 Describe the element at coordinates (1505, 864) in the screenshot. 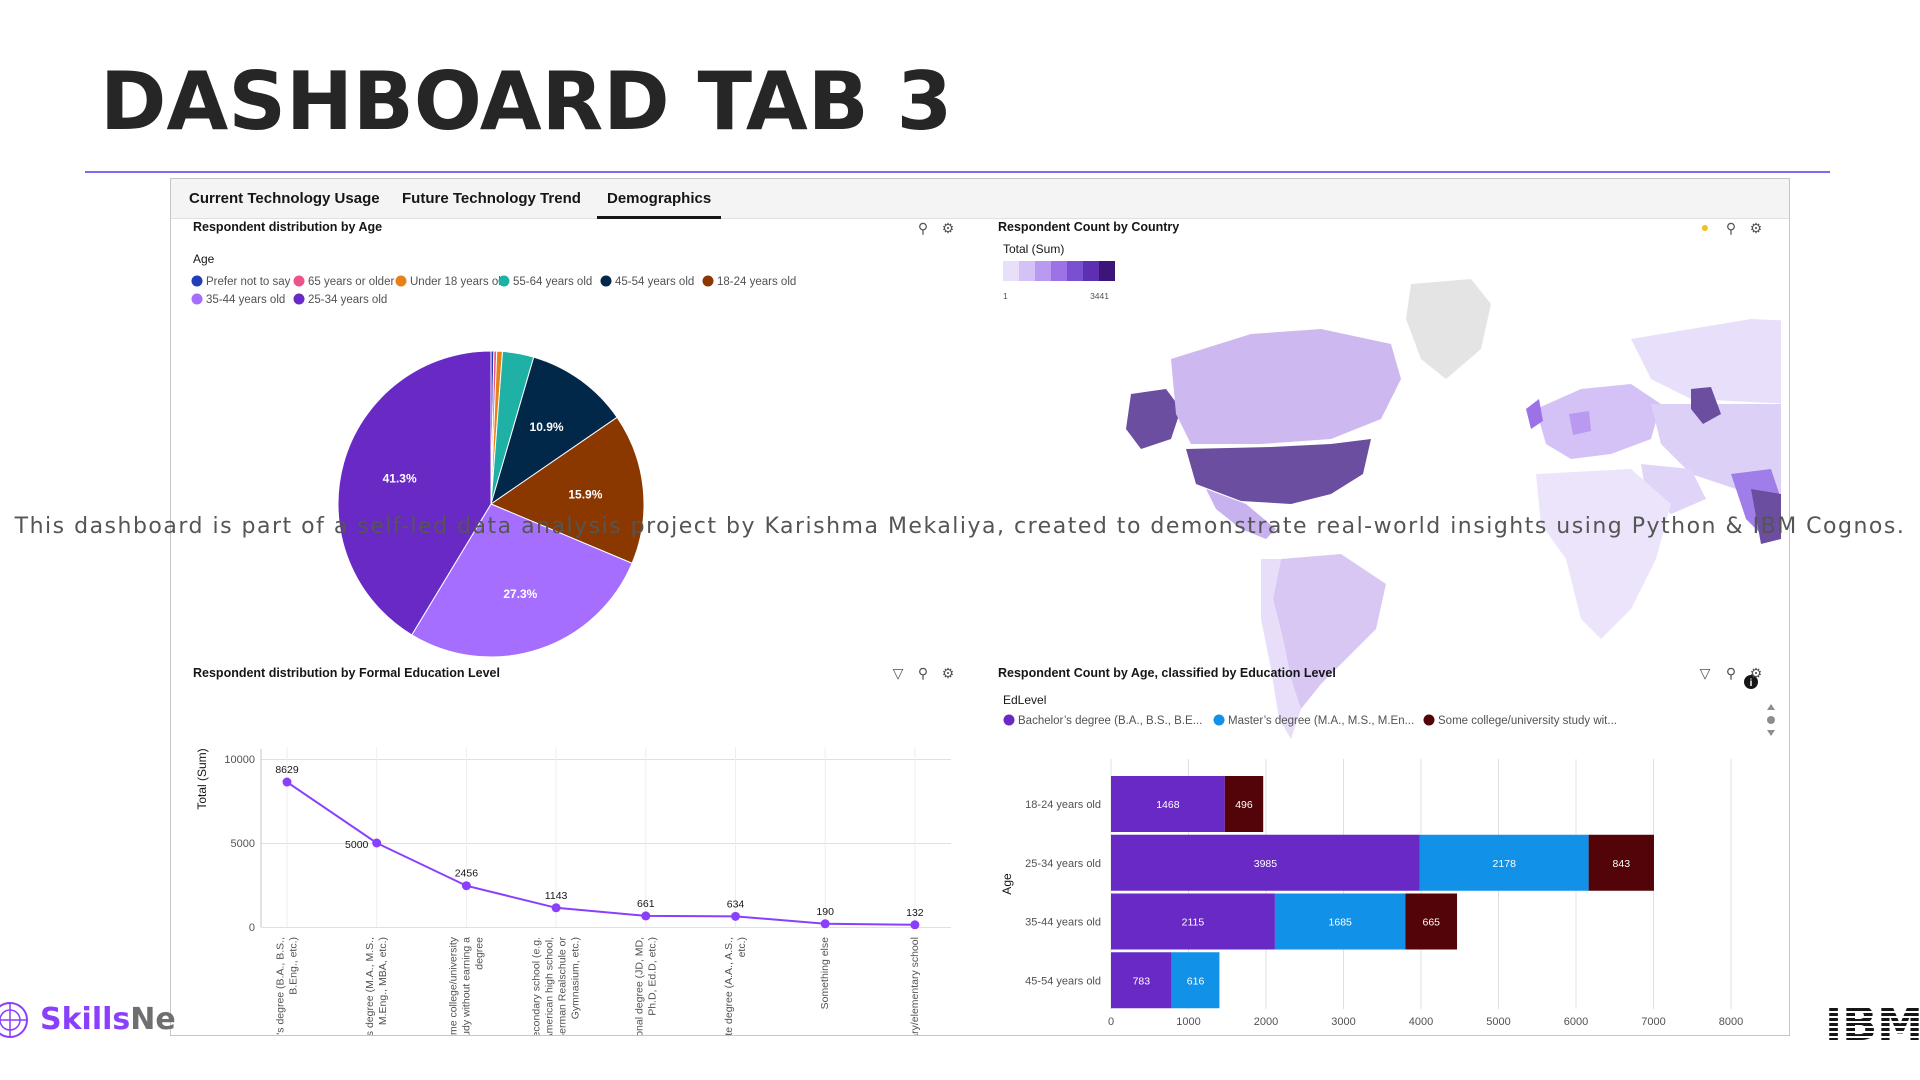

I see `bar-segment-label: 2178` at that location.